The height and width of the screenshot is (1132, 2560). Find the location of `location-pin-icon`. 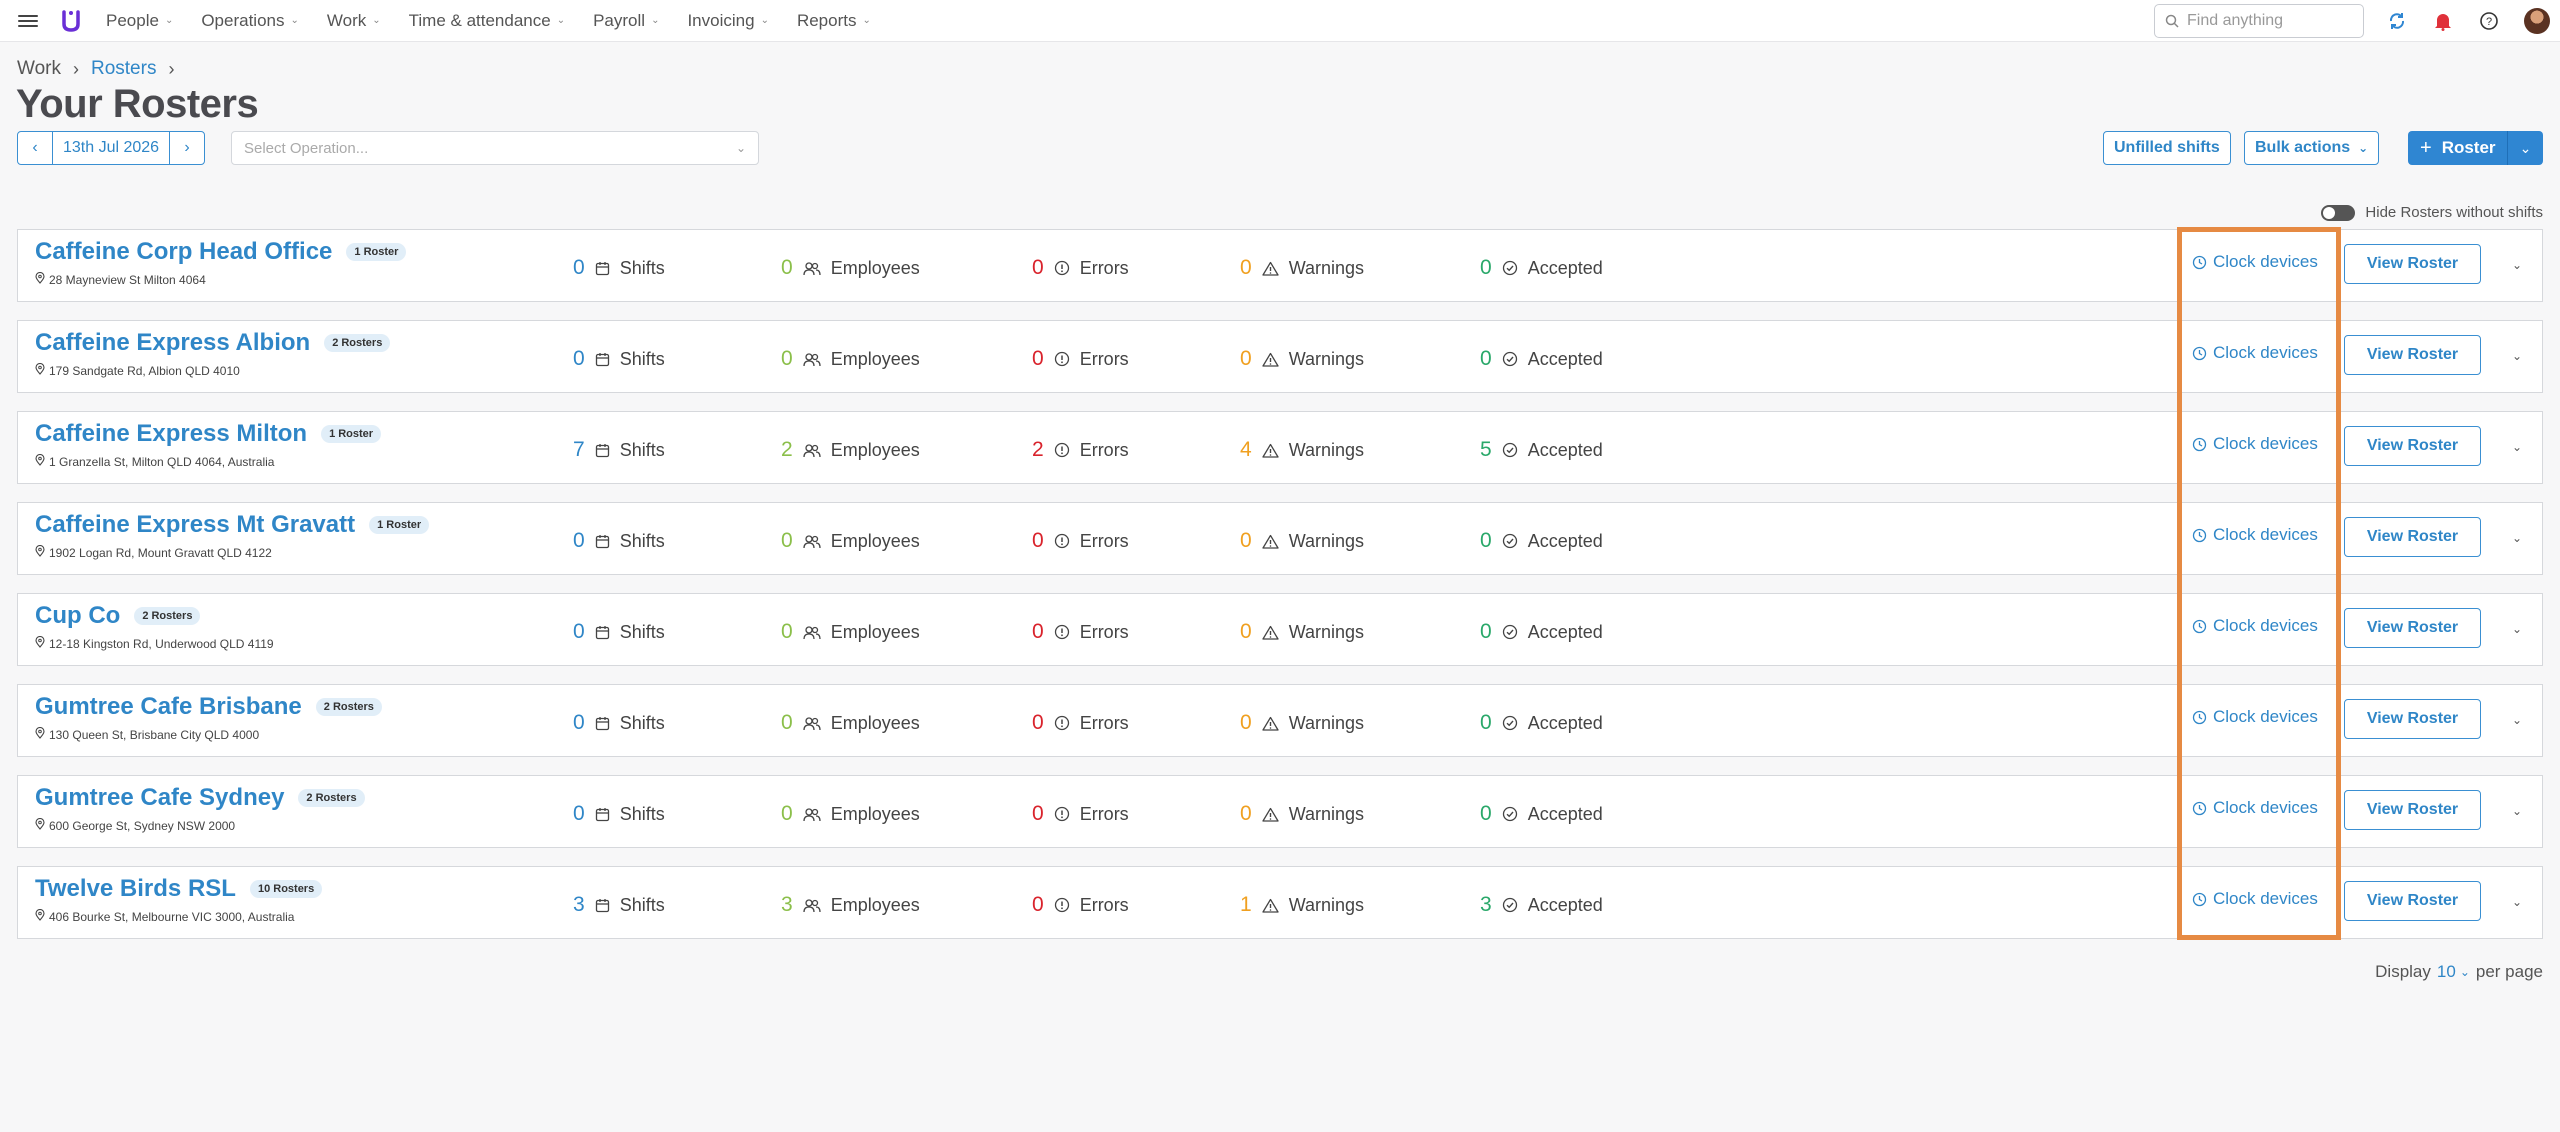

location-pin-icon is located at coordinates (40, 461).